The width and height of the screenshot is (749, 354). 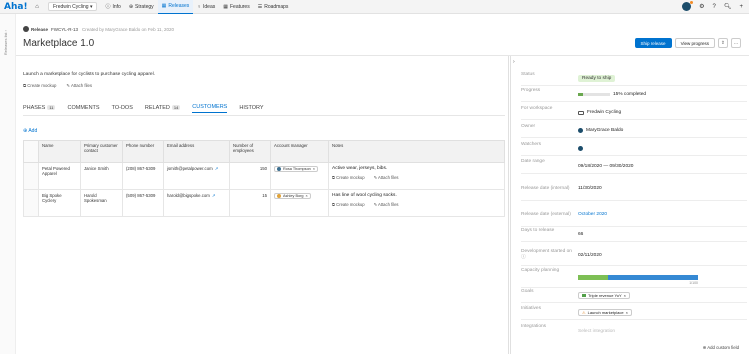 I want to click on initiative-chip: ⚠ Launch marketplace ×, so click(x=605, y=312).